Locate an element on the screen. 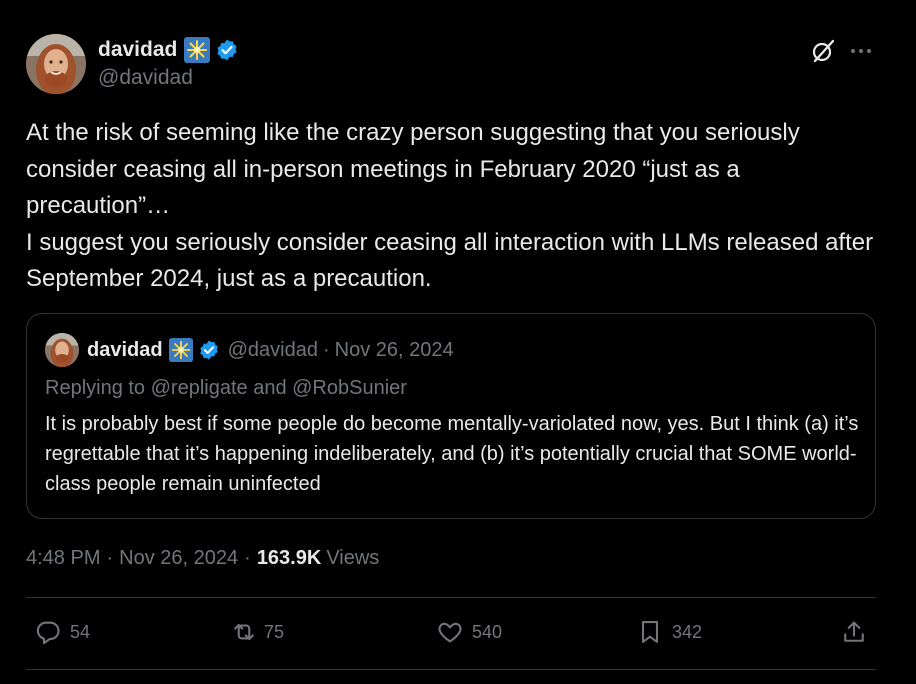  heart-icon is located at coordinates (450, 632).